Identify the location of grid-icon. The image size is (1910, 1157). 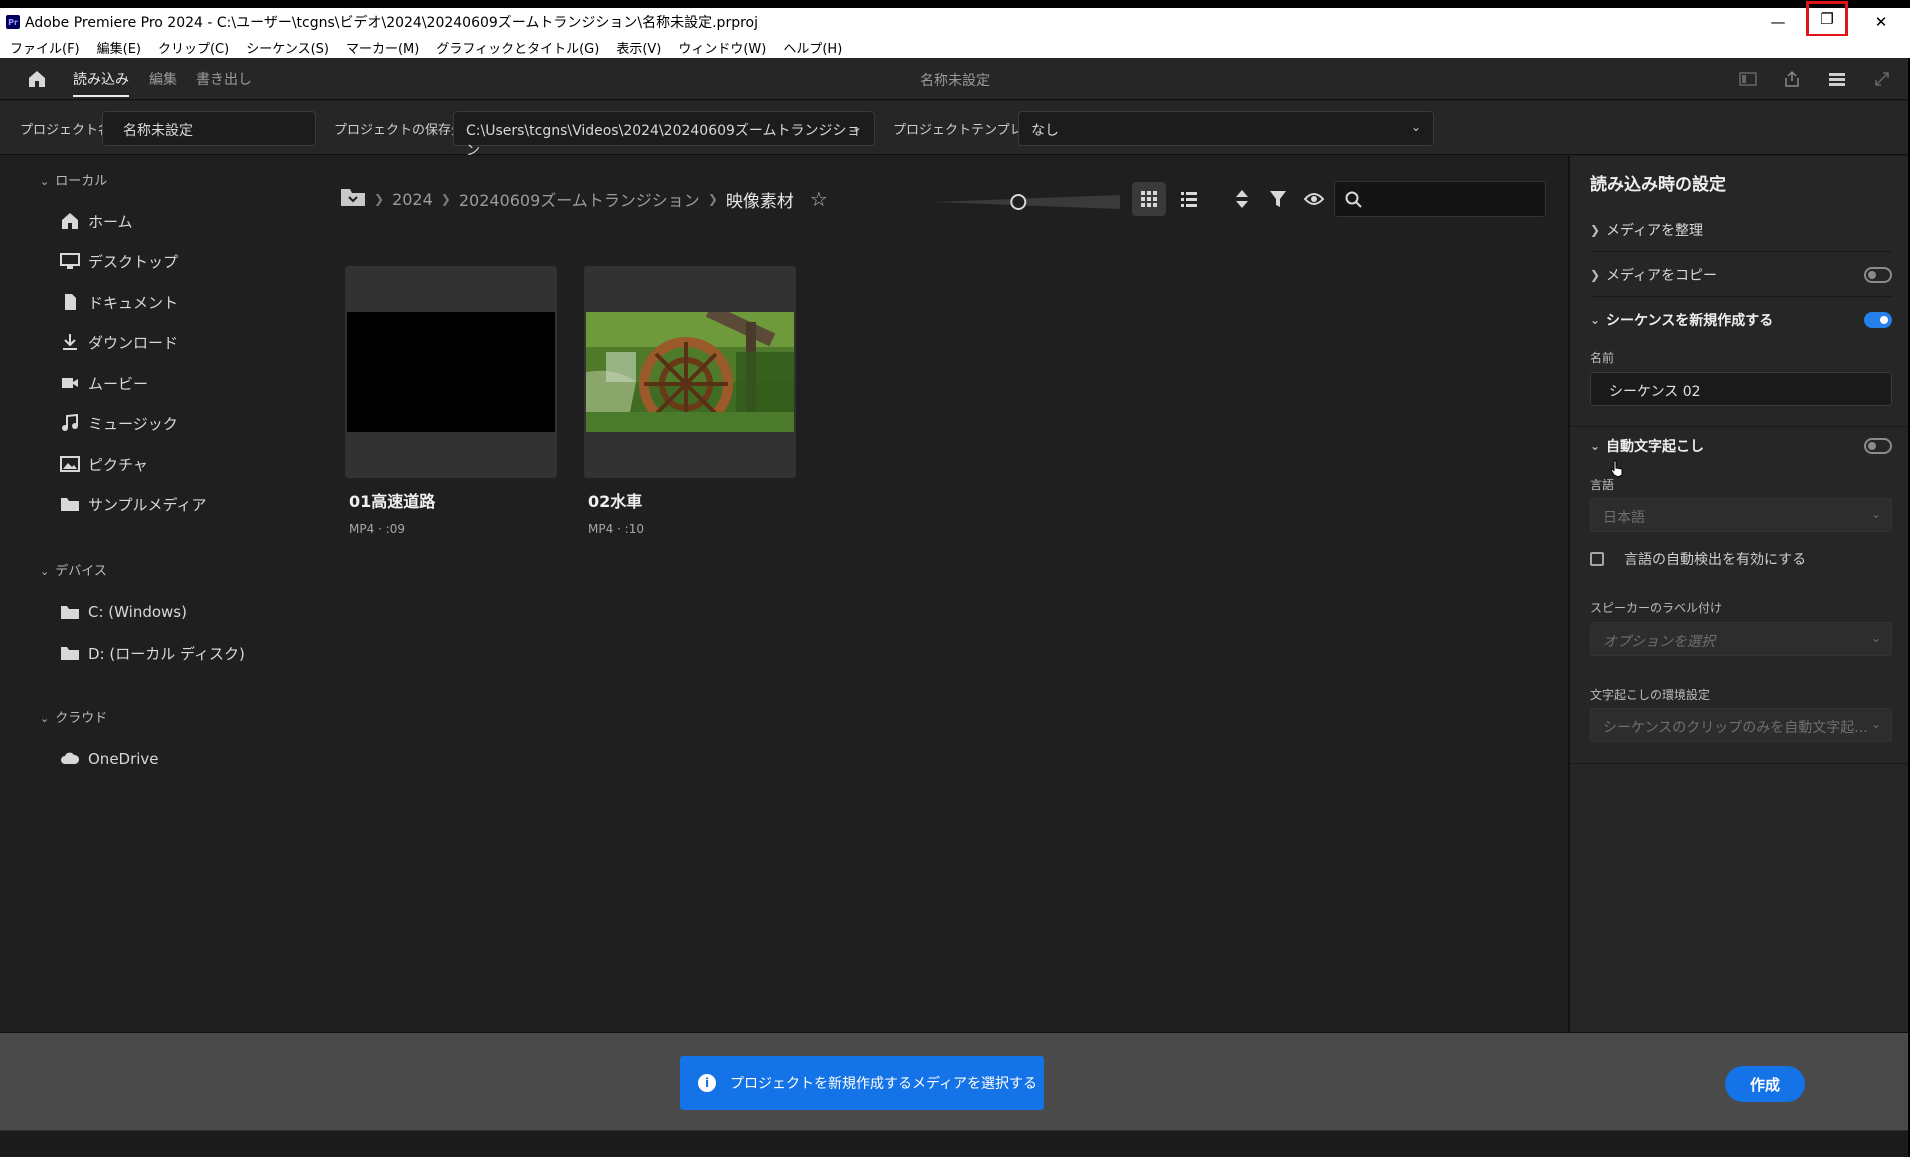
(1149, 199).